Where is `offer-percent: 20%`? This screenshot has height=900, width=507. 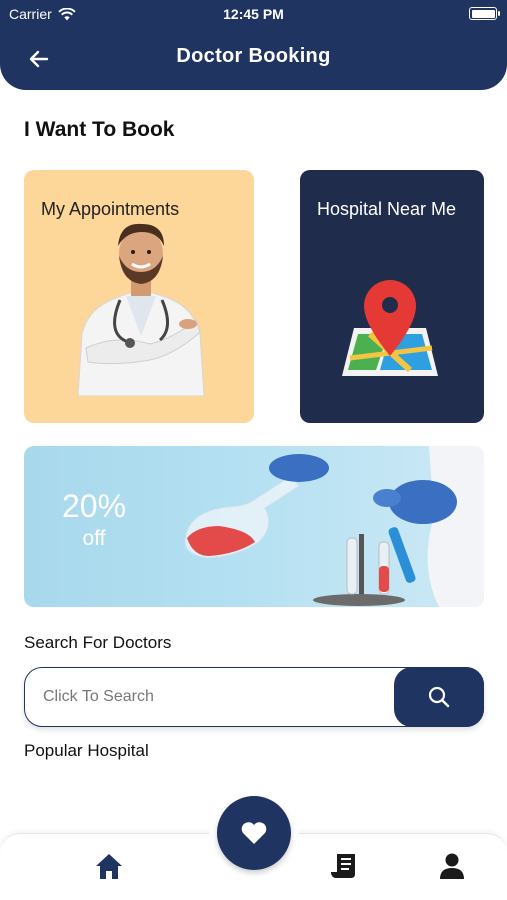
offer-percent: 20% is located at coordinates (94, 506).